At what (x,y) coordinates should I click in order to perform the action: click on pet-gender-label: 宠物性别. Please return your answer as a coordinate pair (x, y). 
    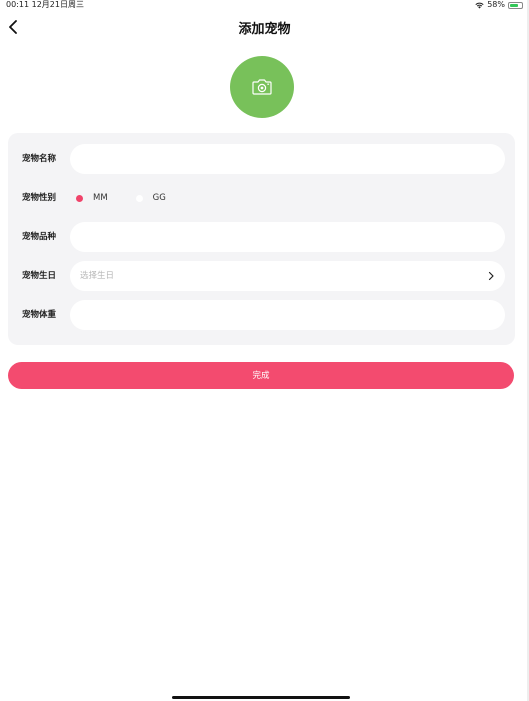
    Looking at the image, I should click on (39, 198).